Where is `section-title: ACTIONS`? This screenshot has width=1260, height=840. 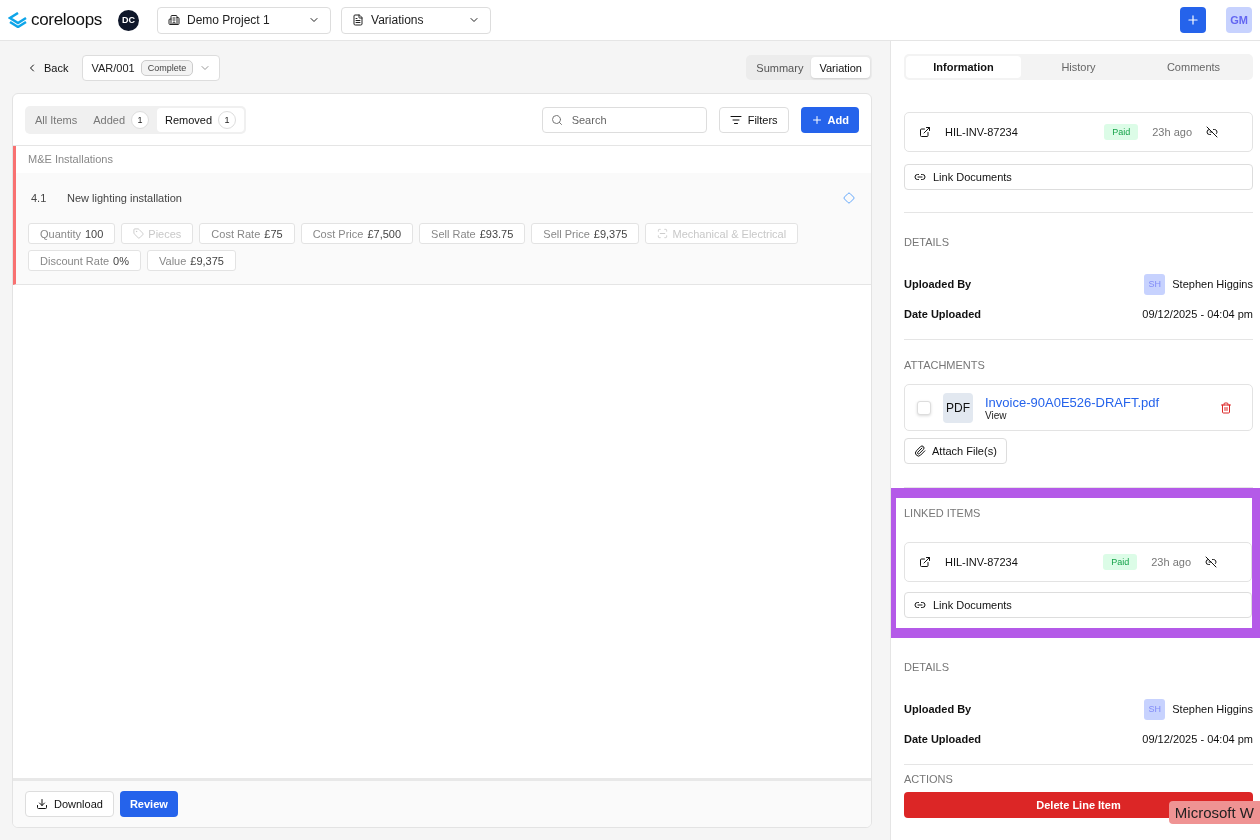 section-title: ACTIONS is located at coordinates (928, 779).